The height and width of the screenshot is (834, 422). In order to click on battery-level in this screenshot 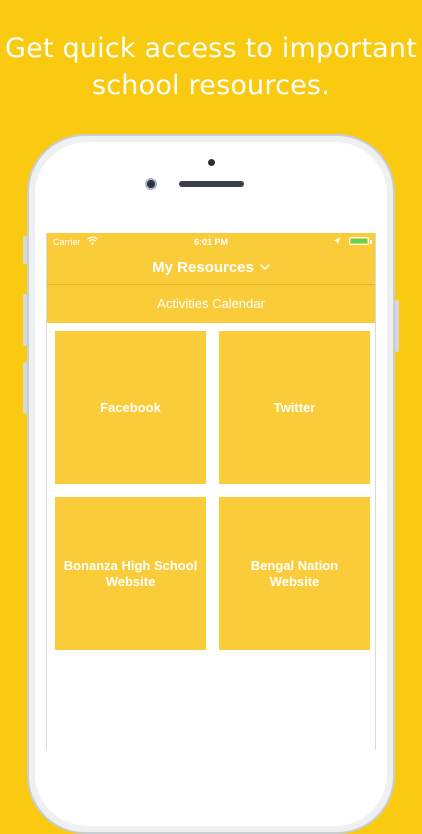, I will do `click(359, 241)`.